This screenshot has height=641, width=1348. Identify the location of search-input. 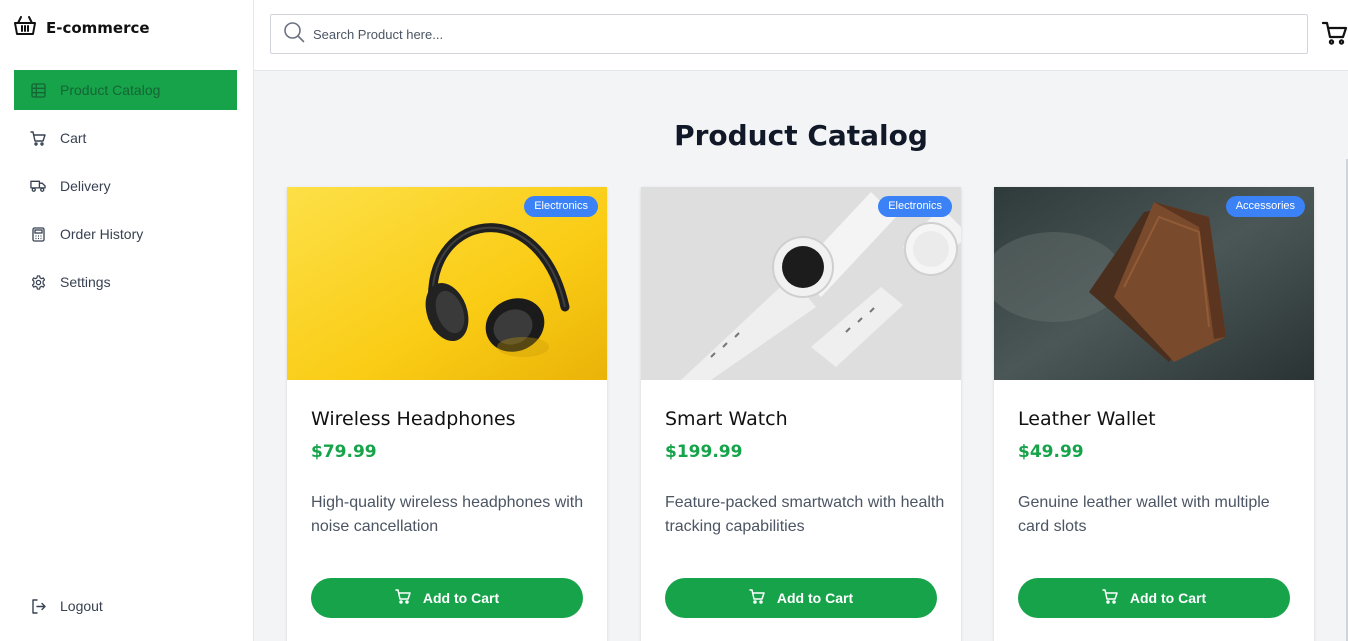
(793, 34).